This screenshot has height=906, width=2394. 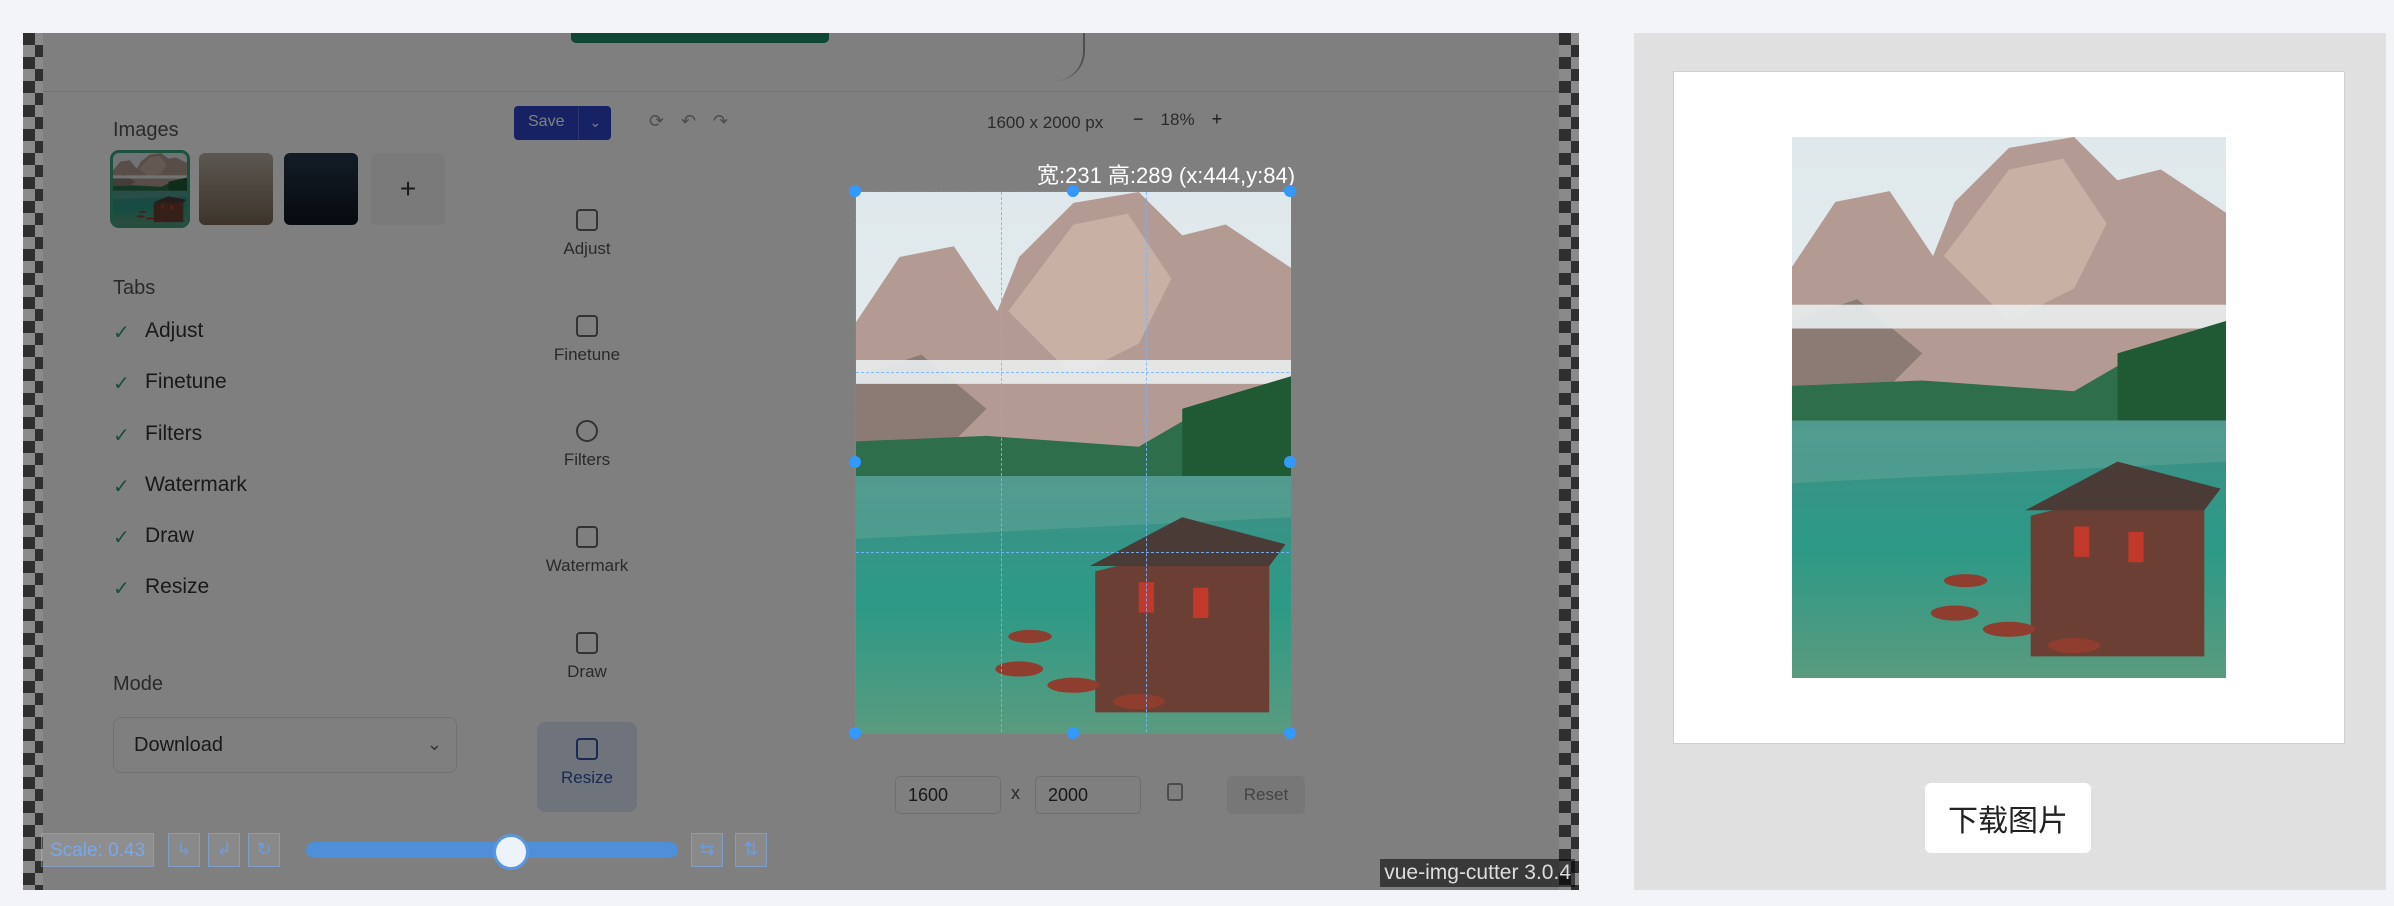 I want to click on preview-image, so click(x=2009, y=407).